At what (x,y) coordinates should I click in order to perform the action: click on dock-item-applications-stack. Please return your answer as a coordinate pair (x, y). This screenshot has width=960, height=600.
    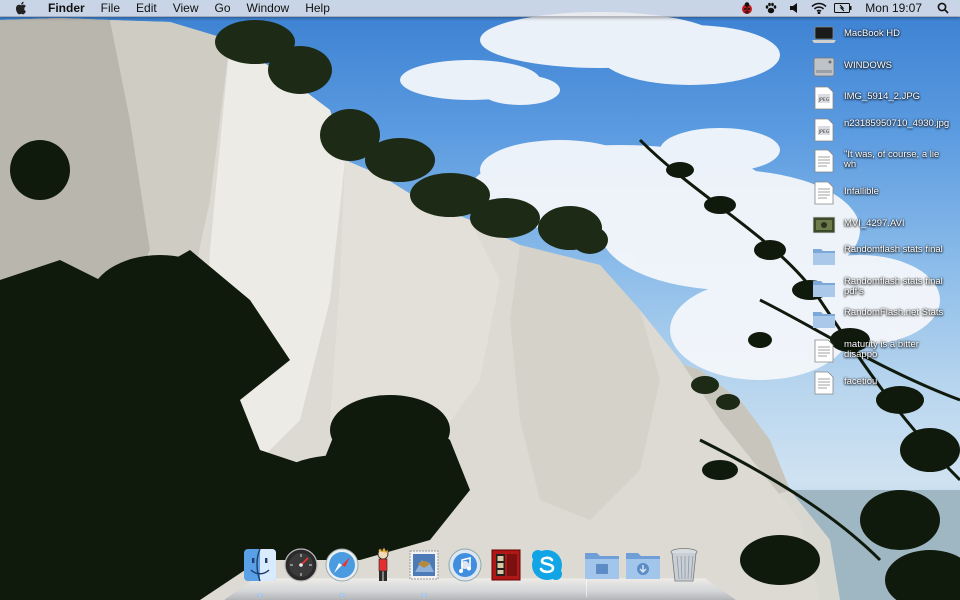
    Looking at the image, I should click on (602, 567).